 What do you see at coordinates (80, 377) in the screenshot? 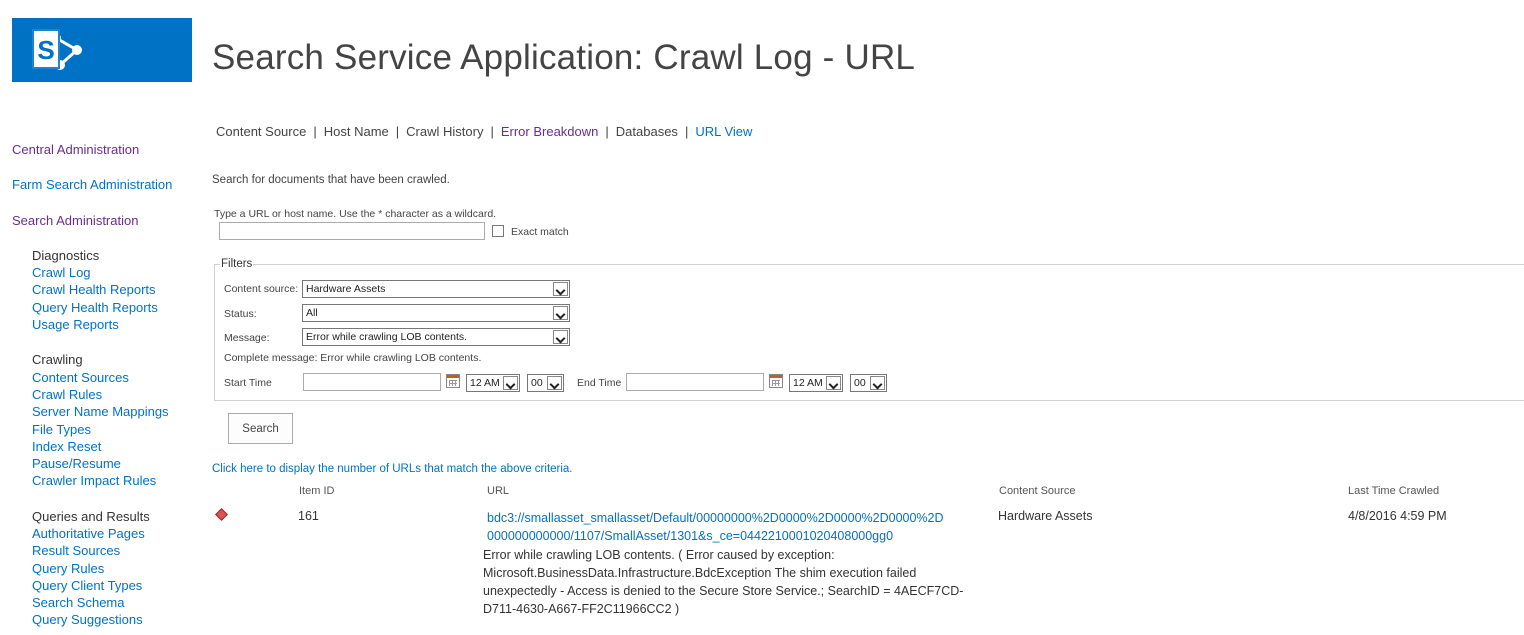
I see `sidebar-item-content-sources: Content Sources` at bounding box center [80, 377].